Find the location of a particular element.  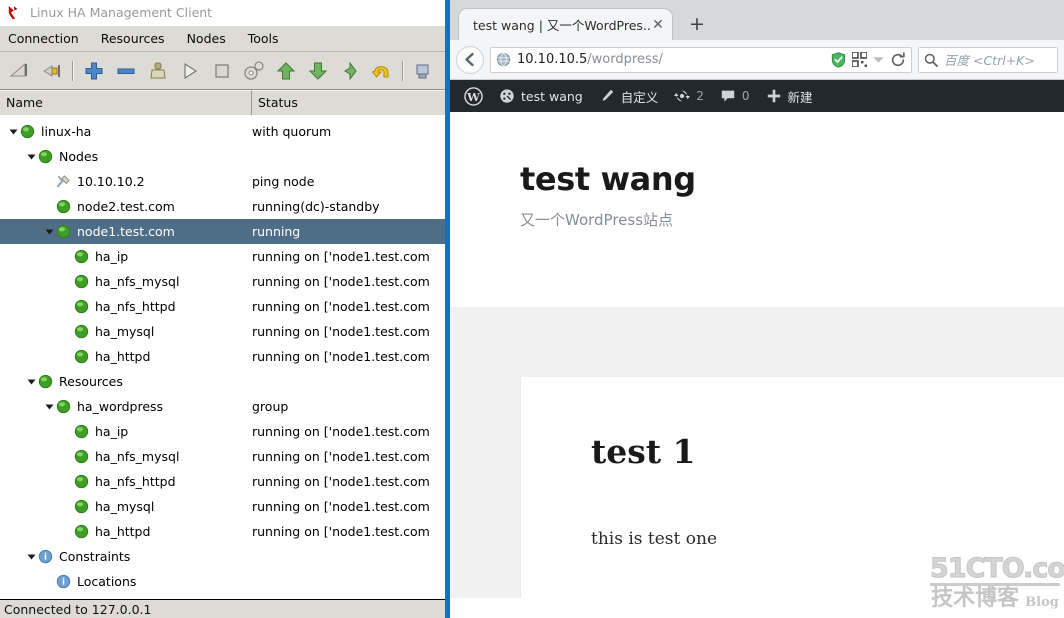

migrate-icon is located at coordinates (254, 71).